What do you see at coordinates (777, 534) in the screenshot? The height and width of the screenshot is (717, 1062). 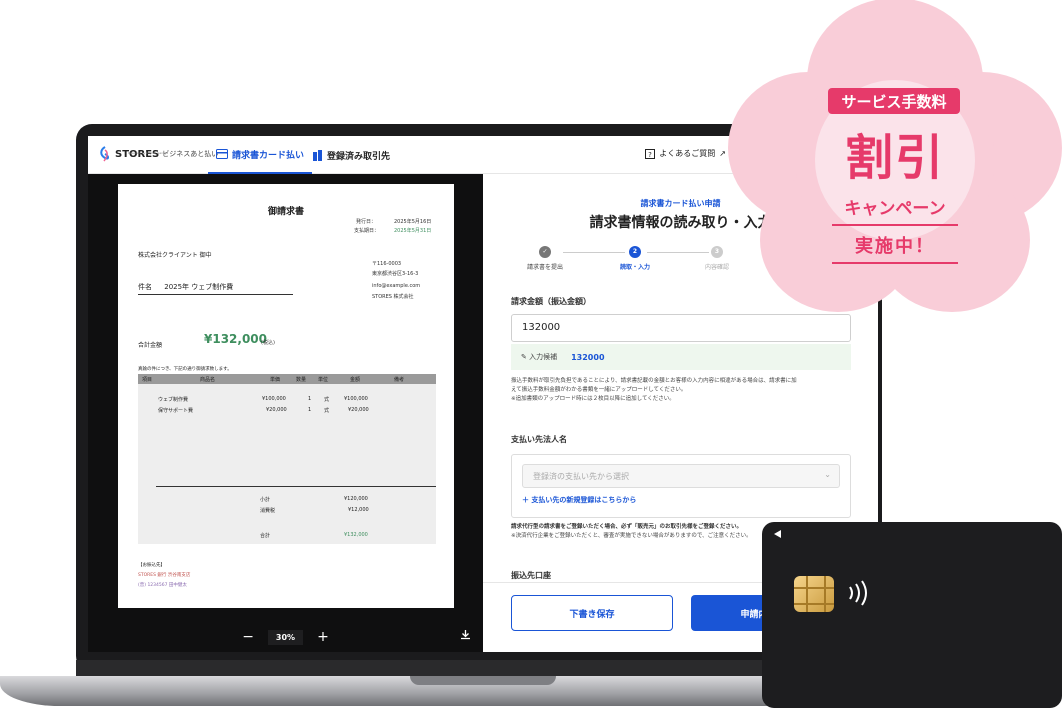 I see `card-arrow-icon` at bounding box center [777, 534].